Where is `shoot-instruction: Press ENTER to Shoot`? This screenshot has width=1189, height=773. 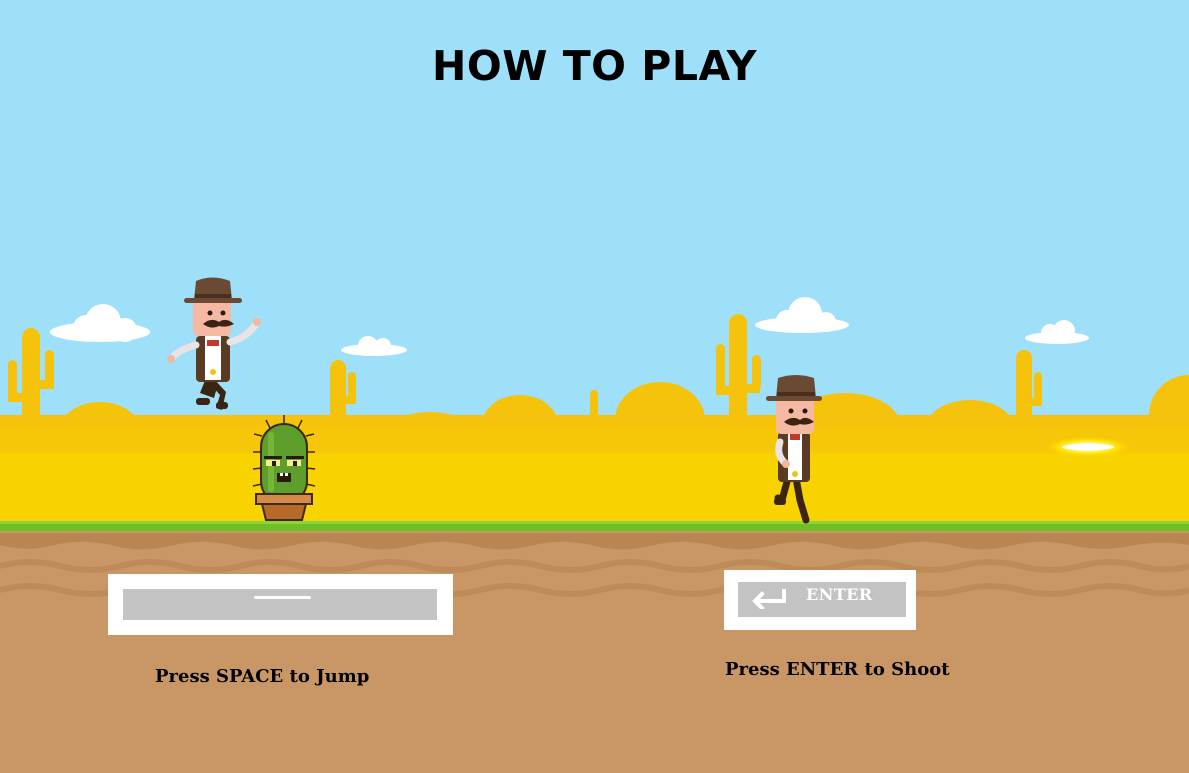 shoot-instruction: Press ENTER to Shoot is located at coordinates (837, 669).